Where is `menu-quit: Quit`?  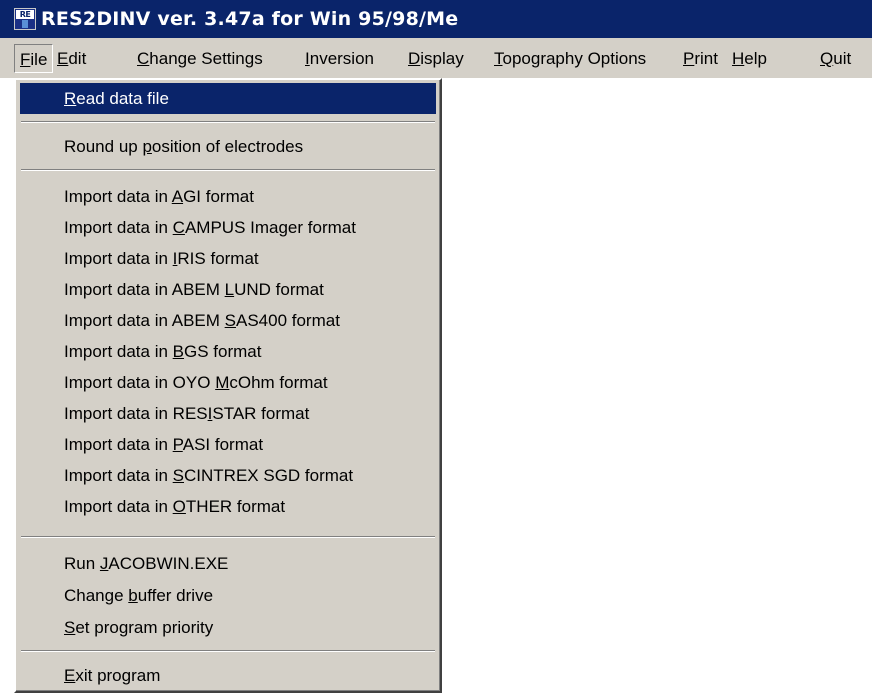 menu-quit: Quit is located at coordinates (835, 58).